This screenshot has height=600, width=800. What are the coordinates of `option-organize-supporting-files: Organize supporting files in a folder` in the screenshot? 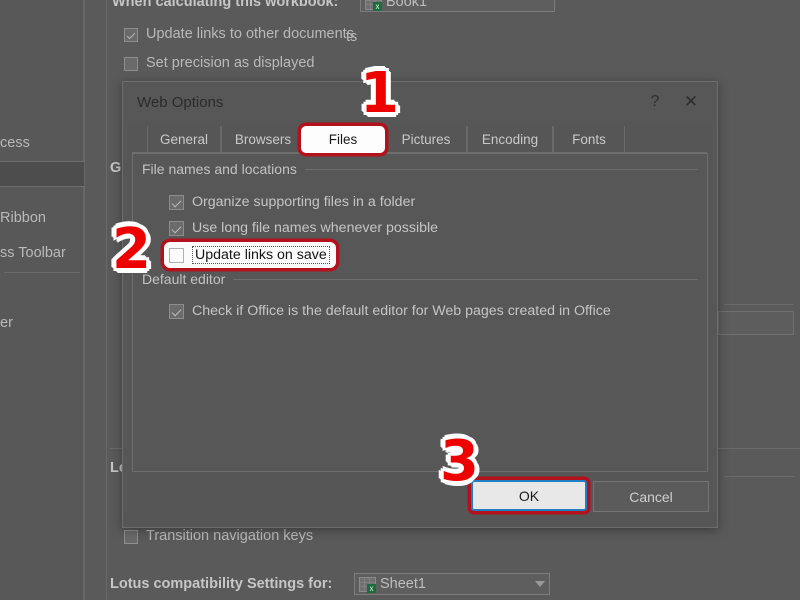 It's located at (292, 202).